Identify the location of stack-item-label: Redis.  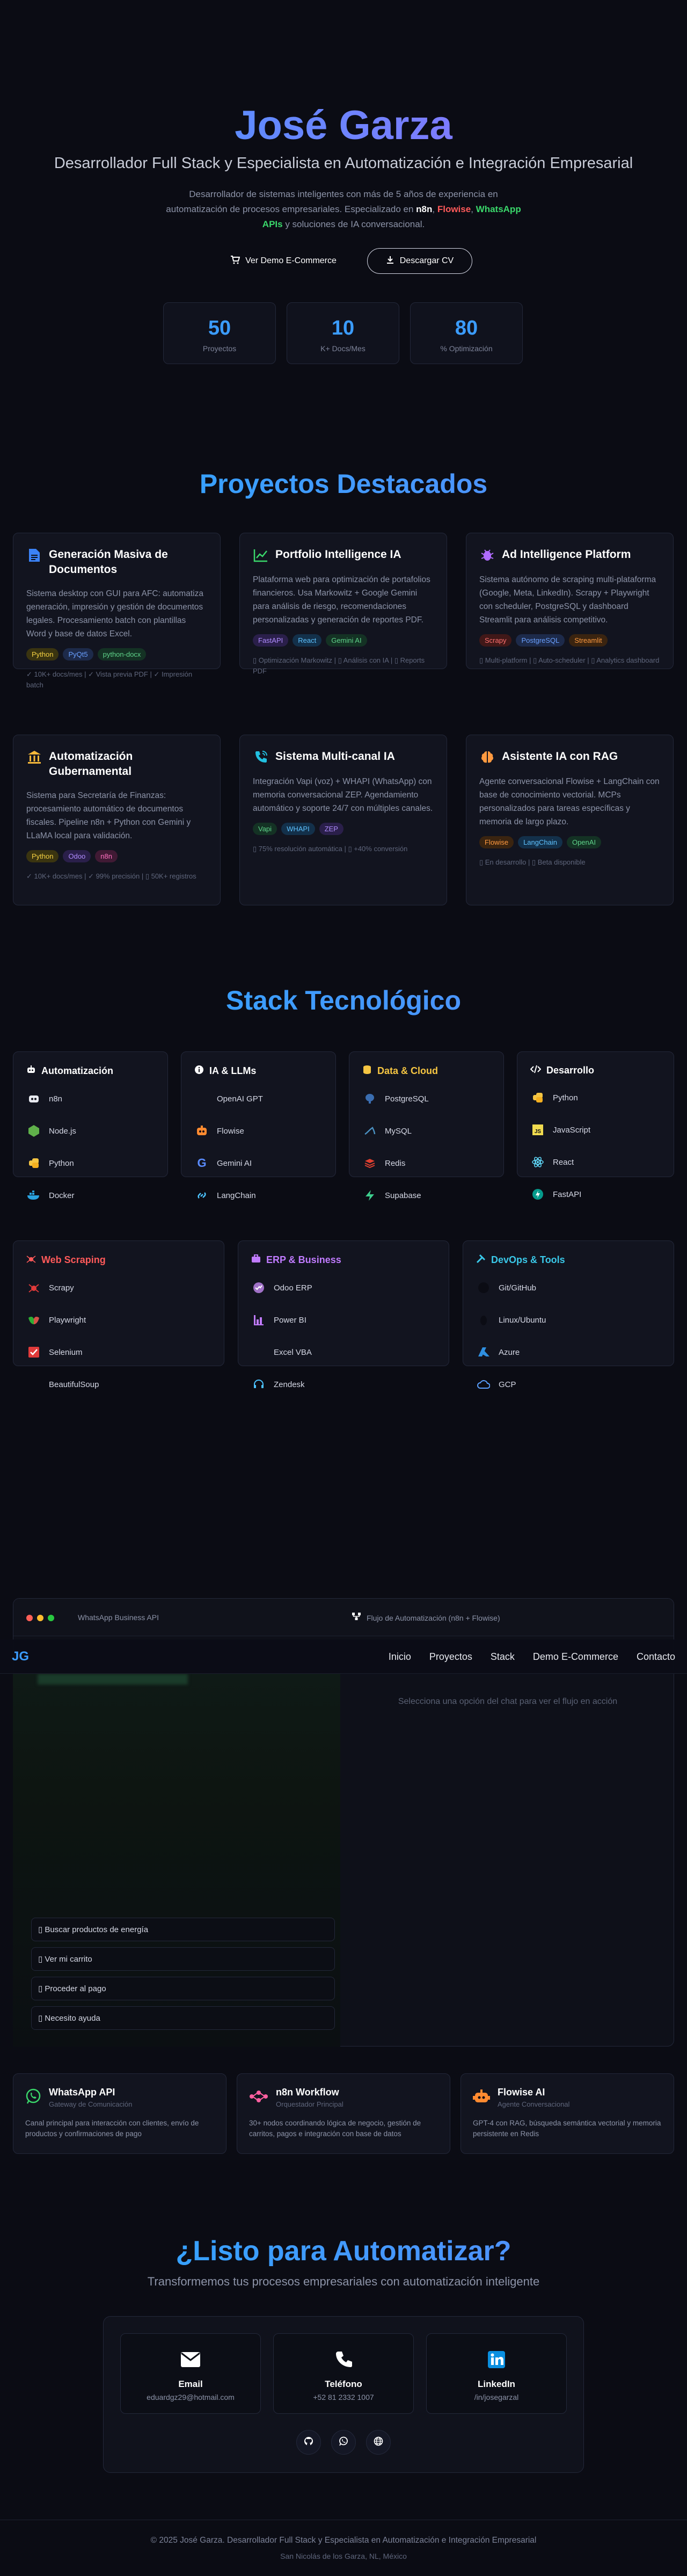
(395, 1163).